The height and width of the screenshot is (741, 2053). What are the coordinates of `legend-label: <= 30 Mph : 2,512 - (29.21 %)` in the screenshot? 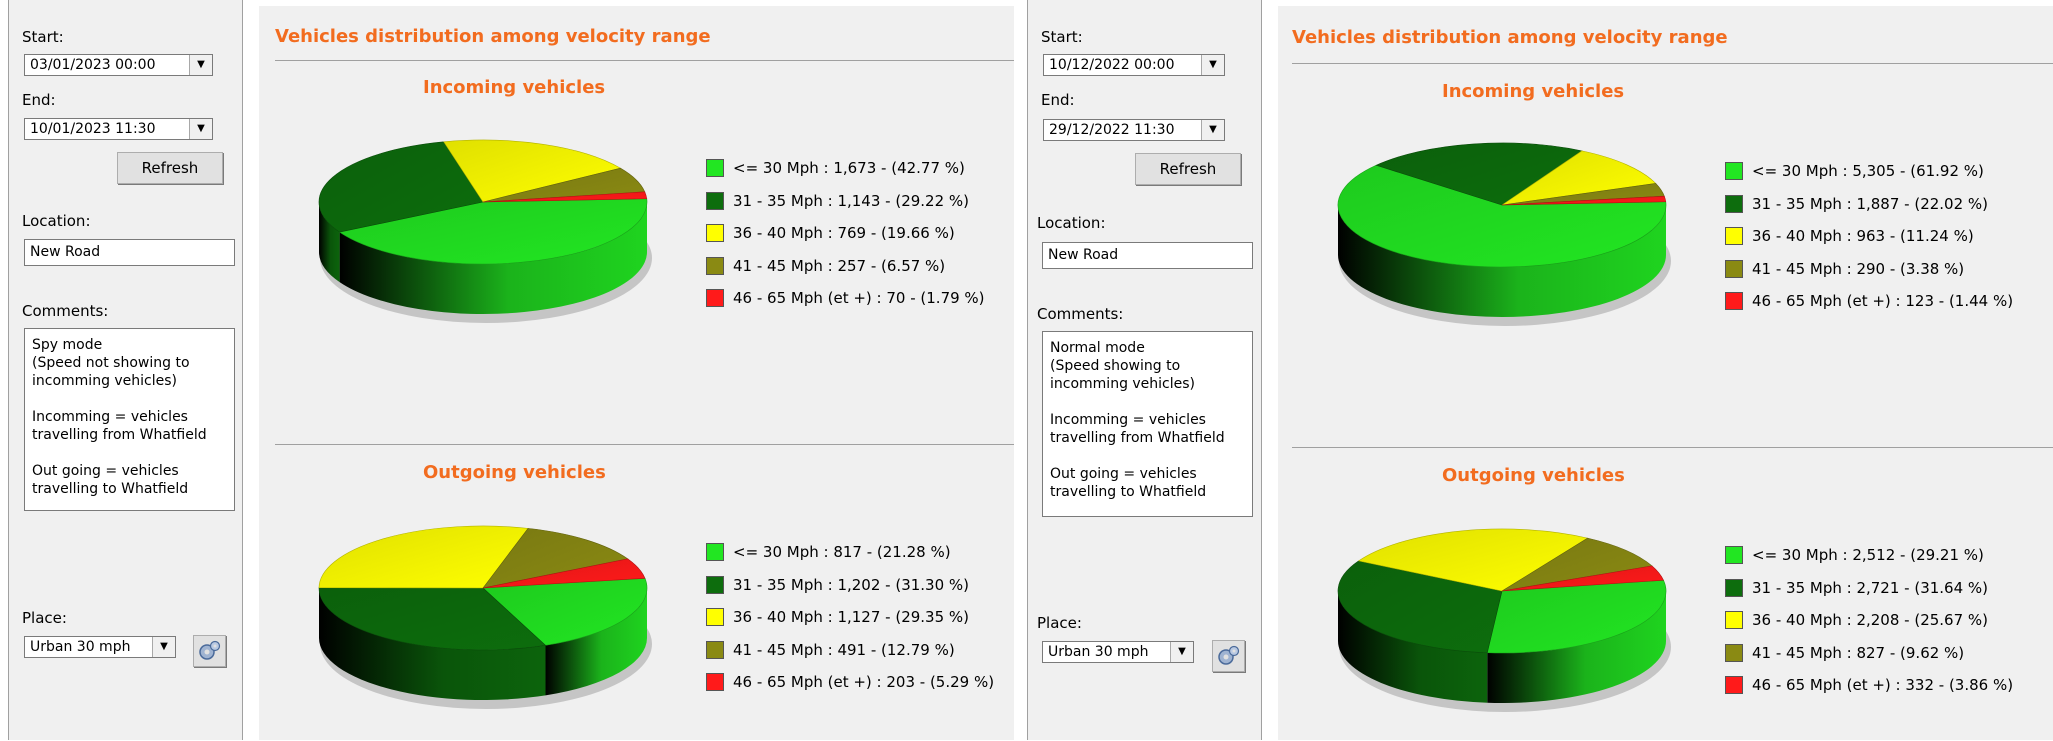 It's located at (1868, 555).